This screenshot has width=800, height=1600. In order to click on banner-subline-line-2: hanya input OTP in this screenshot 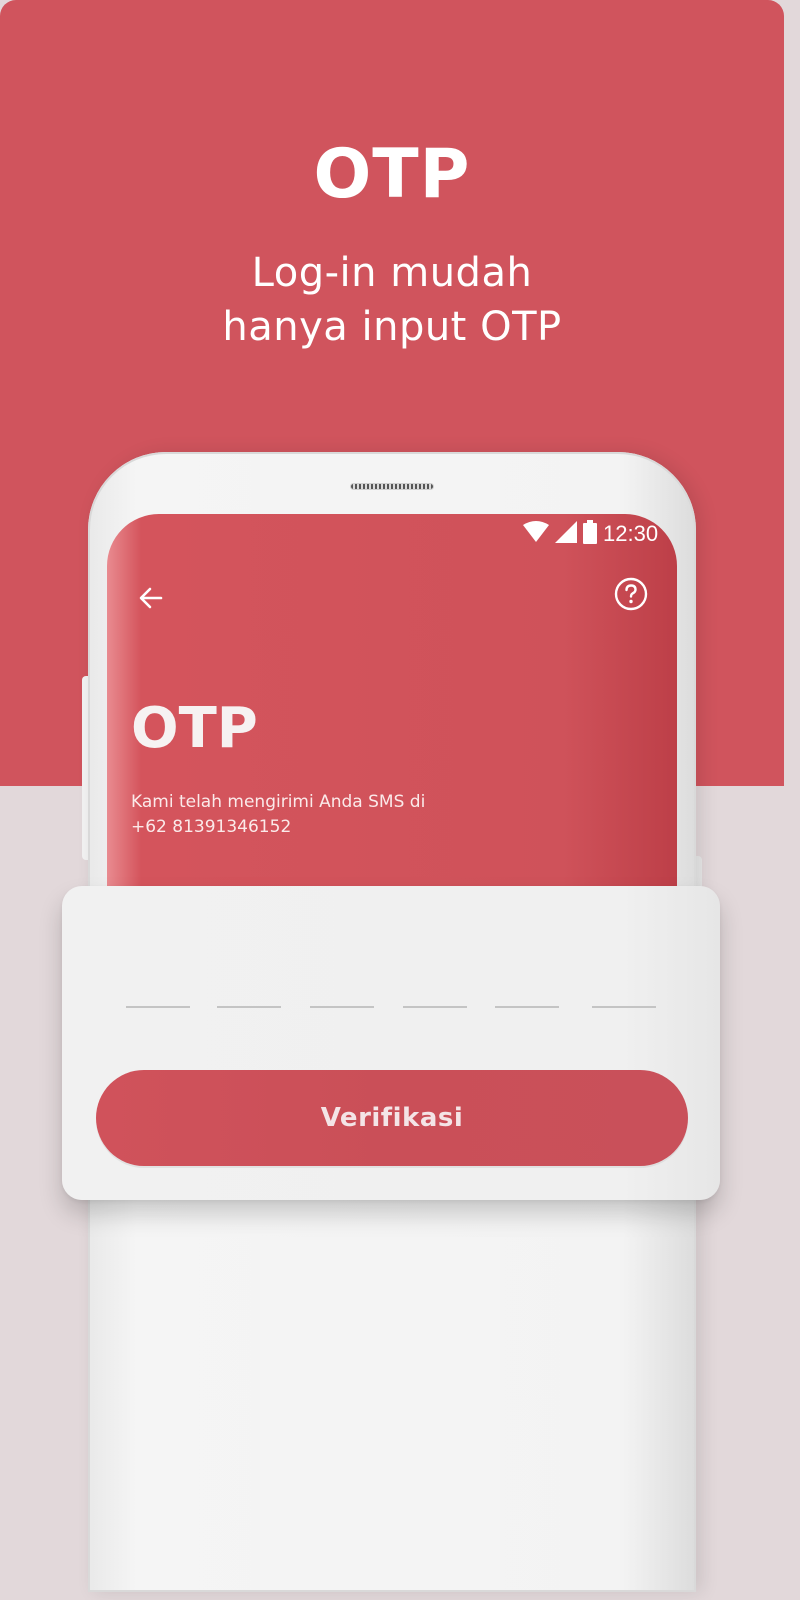, I will do `click(392, 327)`.